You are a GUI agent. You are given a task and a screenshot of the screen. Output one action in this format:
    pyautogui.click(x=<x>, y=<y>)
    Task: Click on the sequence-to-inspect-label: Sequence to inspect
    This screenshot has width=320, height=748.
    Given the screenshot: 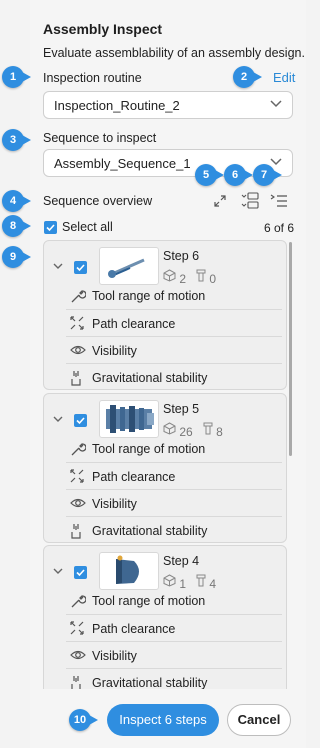 What is the action you would take?
    pyautogui.click(x=100, y=138)
    